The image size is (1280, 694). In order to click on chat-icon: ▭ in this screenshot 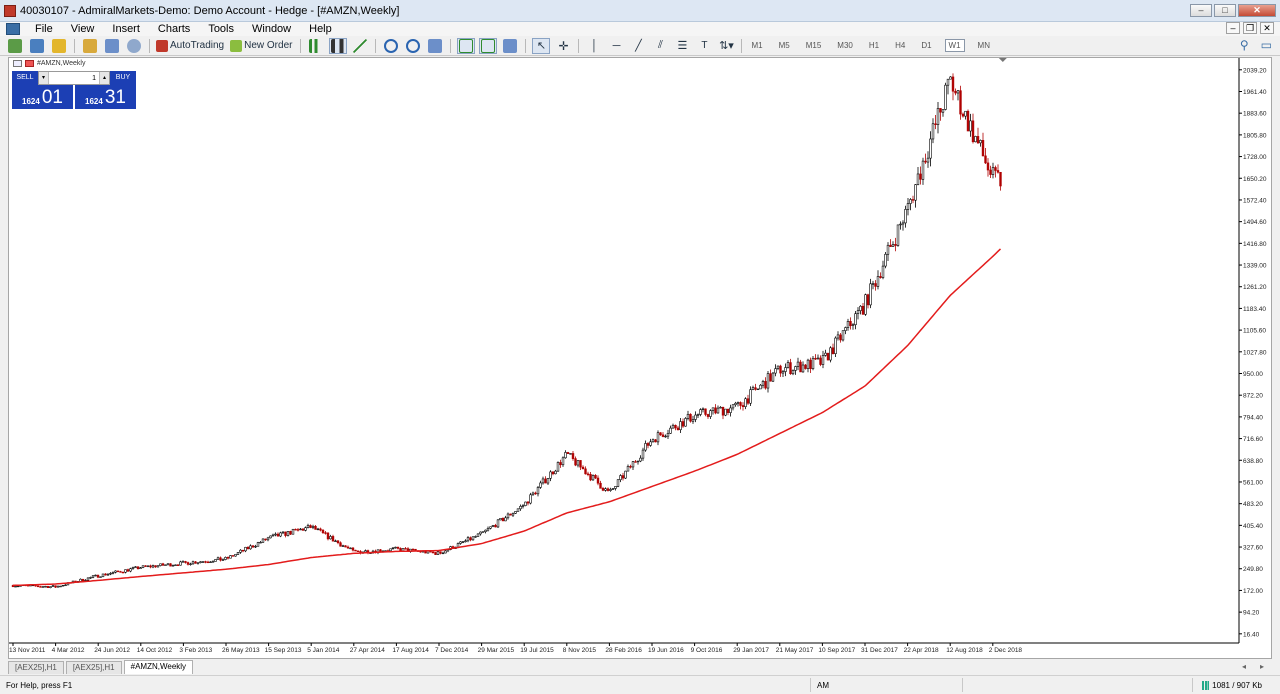, I will do `click(1266, 45)`.